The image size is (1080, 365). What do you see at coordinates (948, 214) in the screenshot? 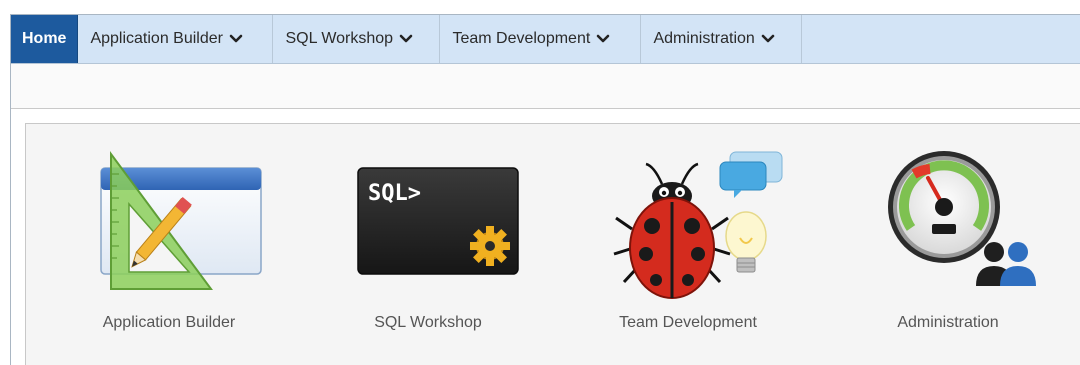
I see `administration-icon` at bounding box center [948, 214].